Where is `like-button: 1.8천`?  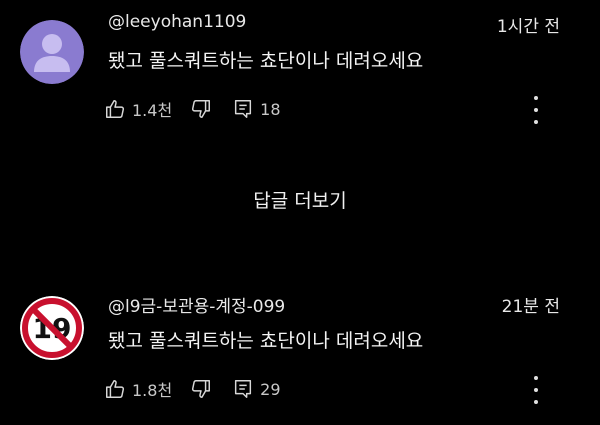
like-button: 1.8천 is located at coordinates (138, 389).